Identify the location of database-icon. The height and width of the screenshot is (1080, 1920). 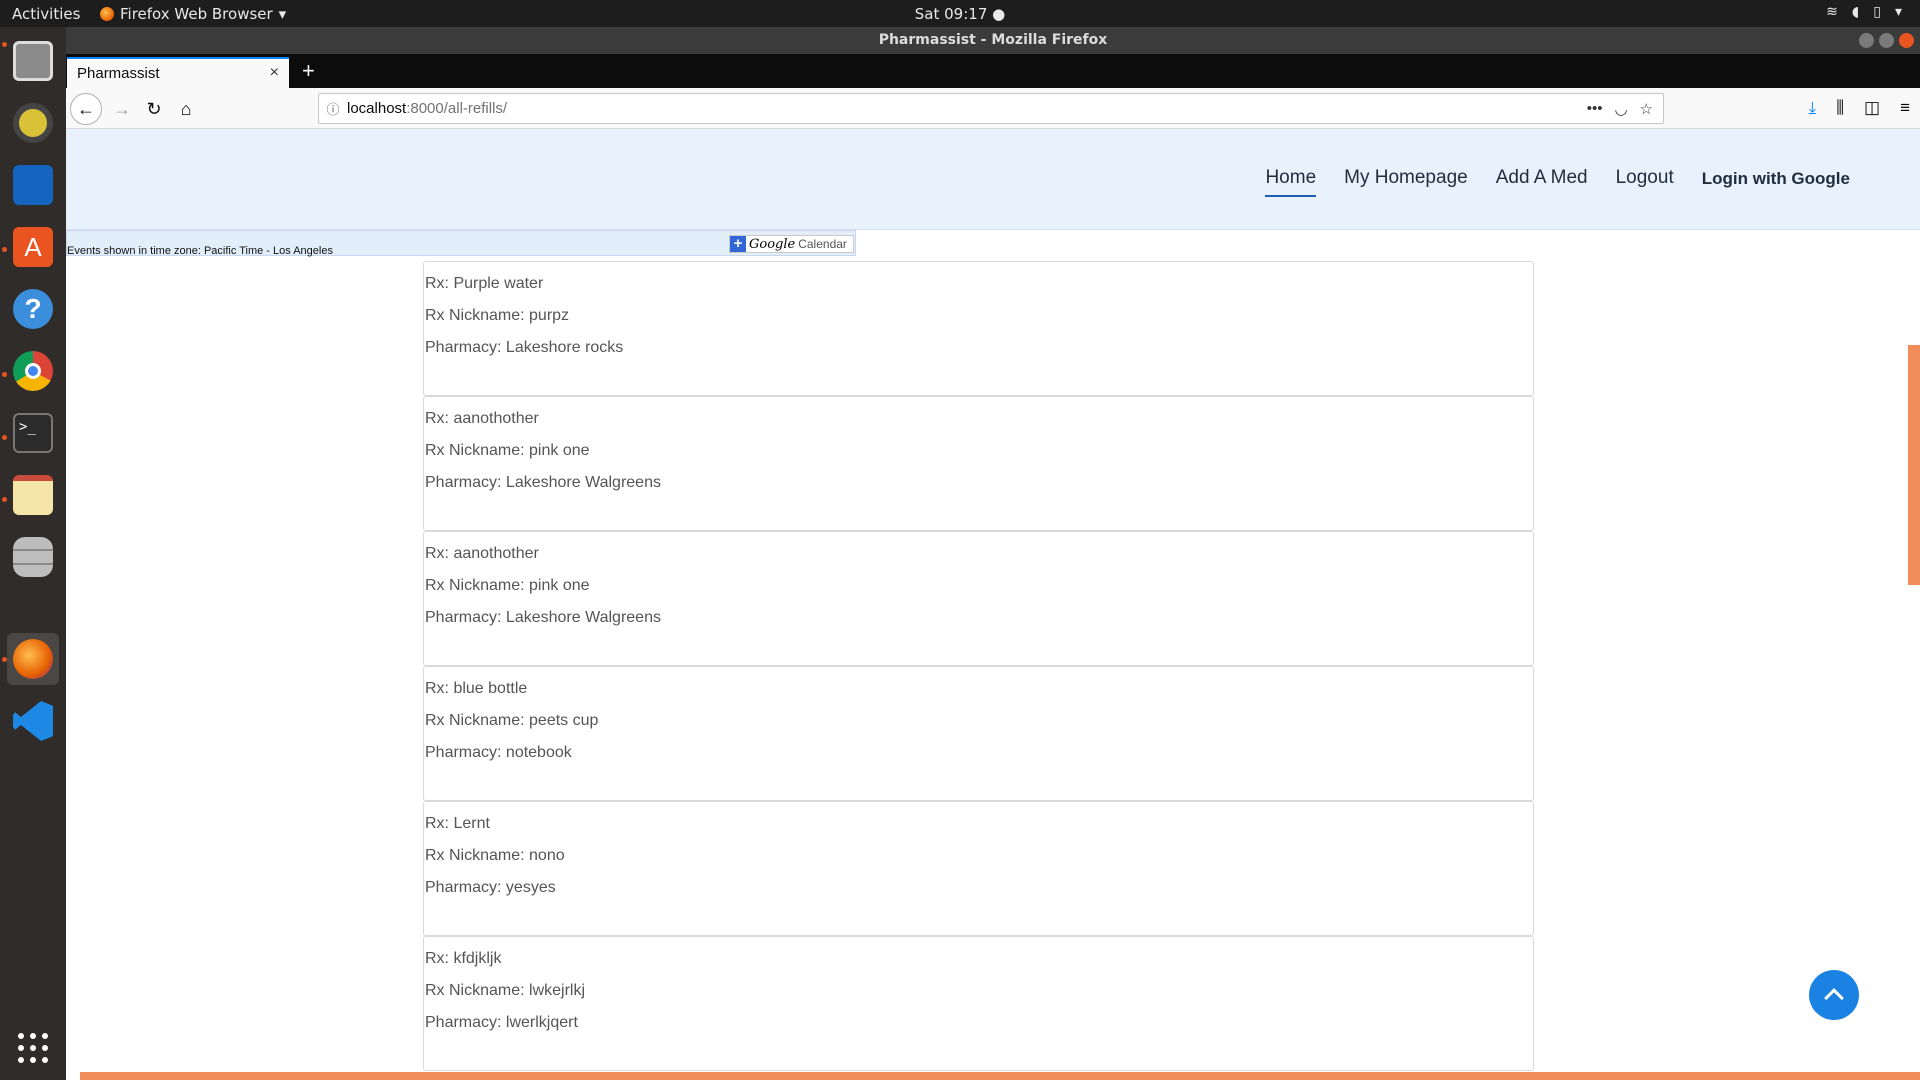
(33, 557).